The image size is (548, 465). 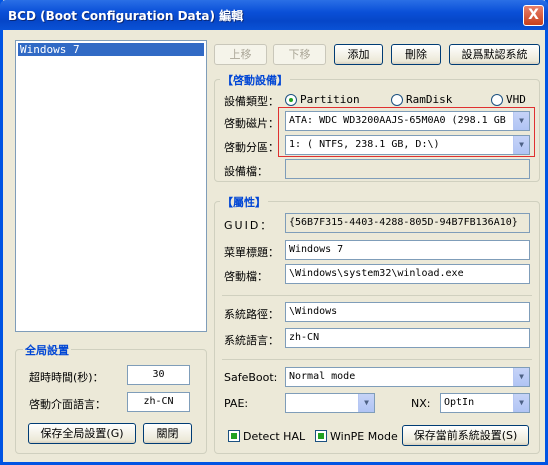 I want to click on guid-field: {56B7F315-4403-4288-805D-94B7FB136A10}, so click(x=407, y=223).